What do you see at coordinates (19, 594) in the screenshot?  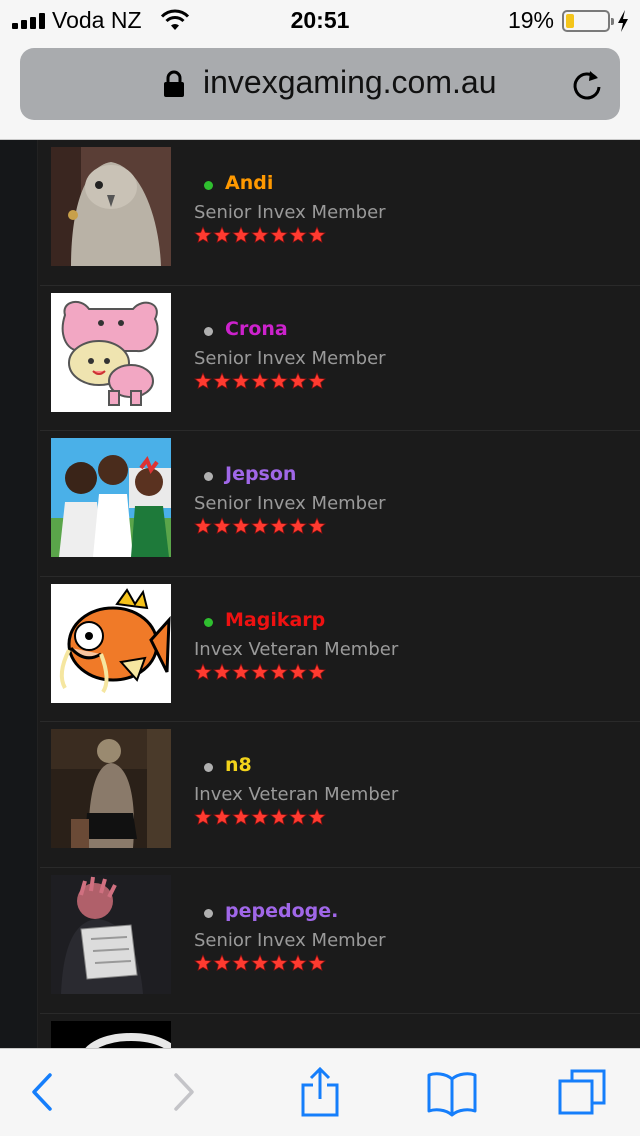 I see `page-edge` at bounding box center [19, 594].